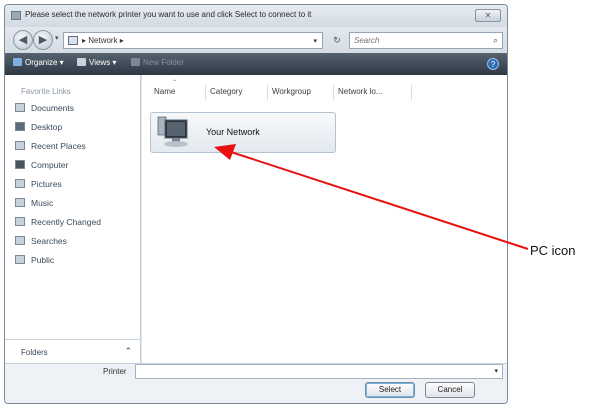 The height and width of the screenshot is (408, 615). I want to click on help-icon: ?, so click(493, 64).